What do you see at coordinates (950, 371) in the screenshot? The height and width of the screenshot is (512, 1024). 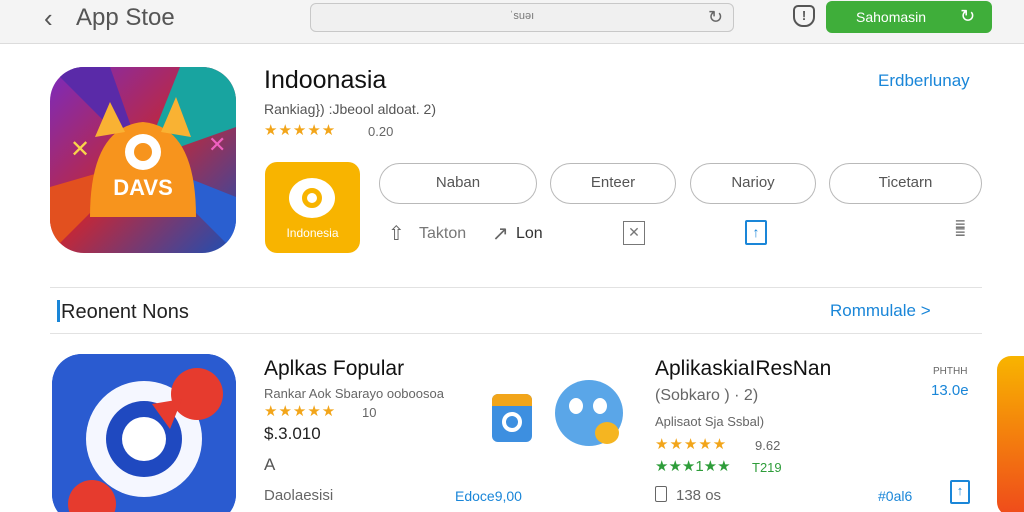 I see `price-label: PHTHH` at bounding box center [950, 371].